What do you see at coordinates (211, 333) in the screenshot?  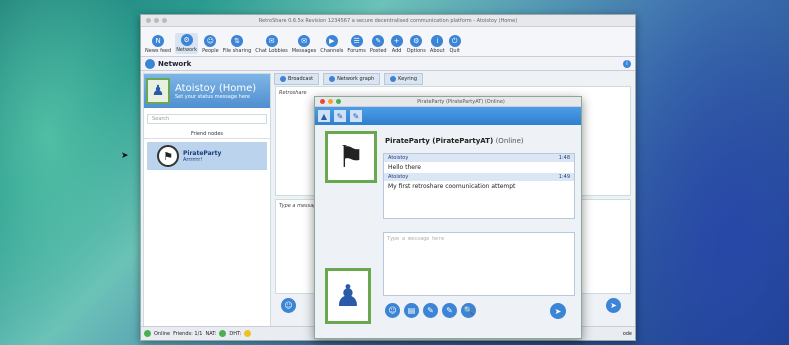 I see `nat-label: NAT:` at bounding box center [211, 333].